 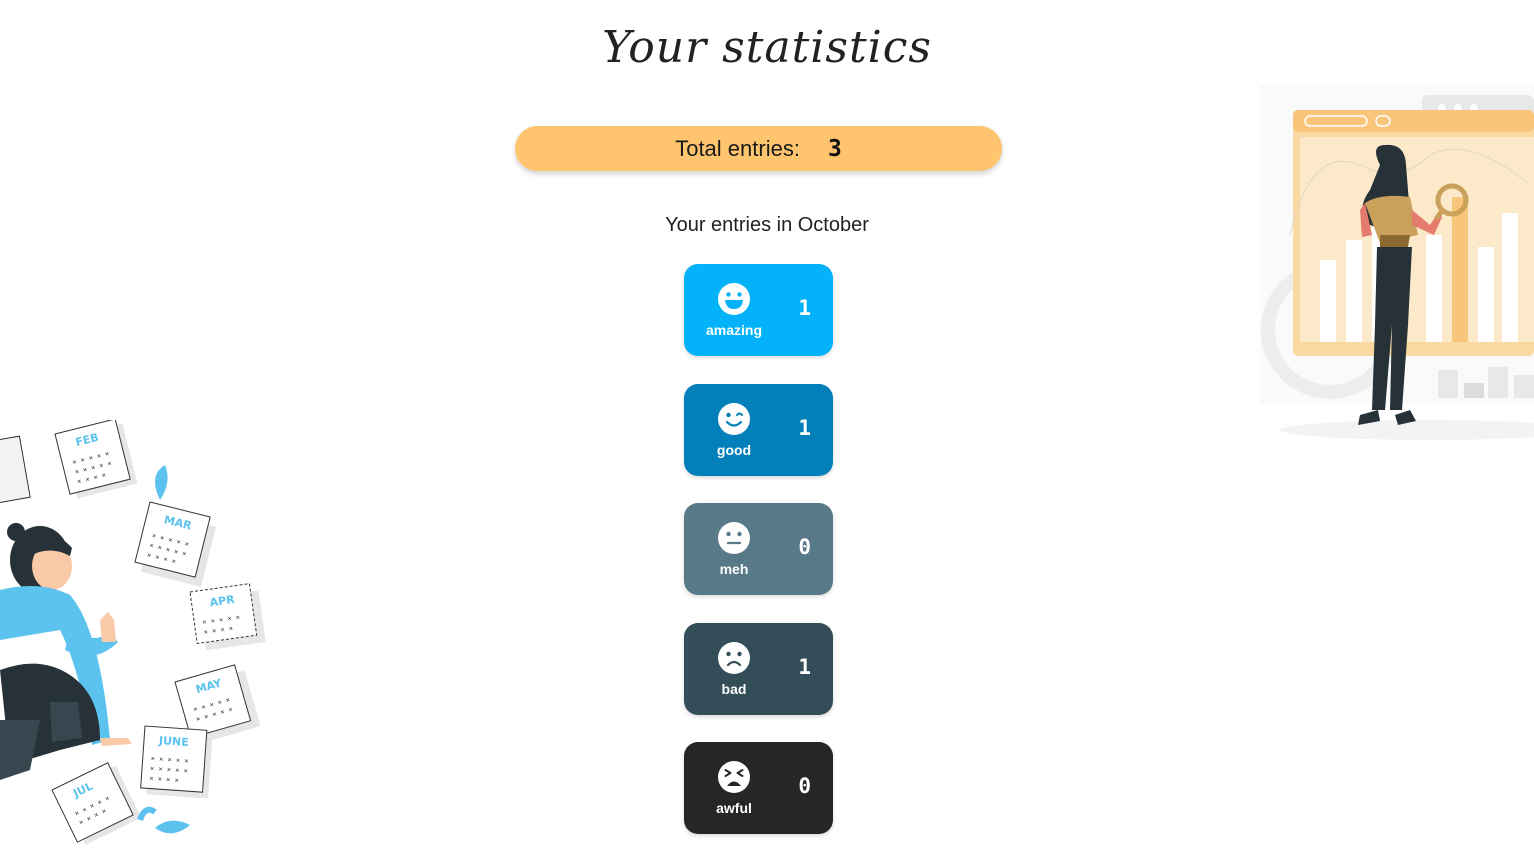 What do you see at coordinates (734, 449) in the screenshot?
I see `mood-label: good` at bounding box center [734, 449].